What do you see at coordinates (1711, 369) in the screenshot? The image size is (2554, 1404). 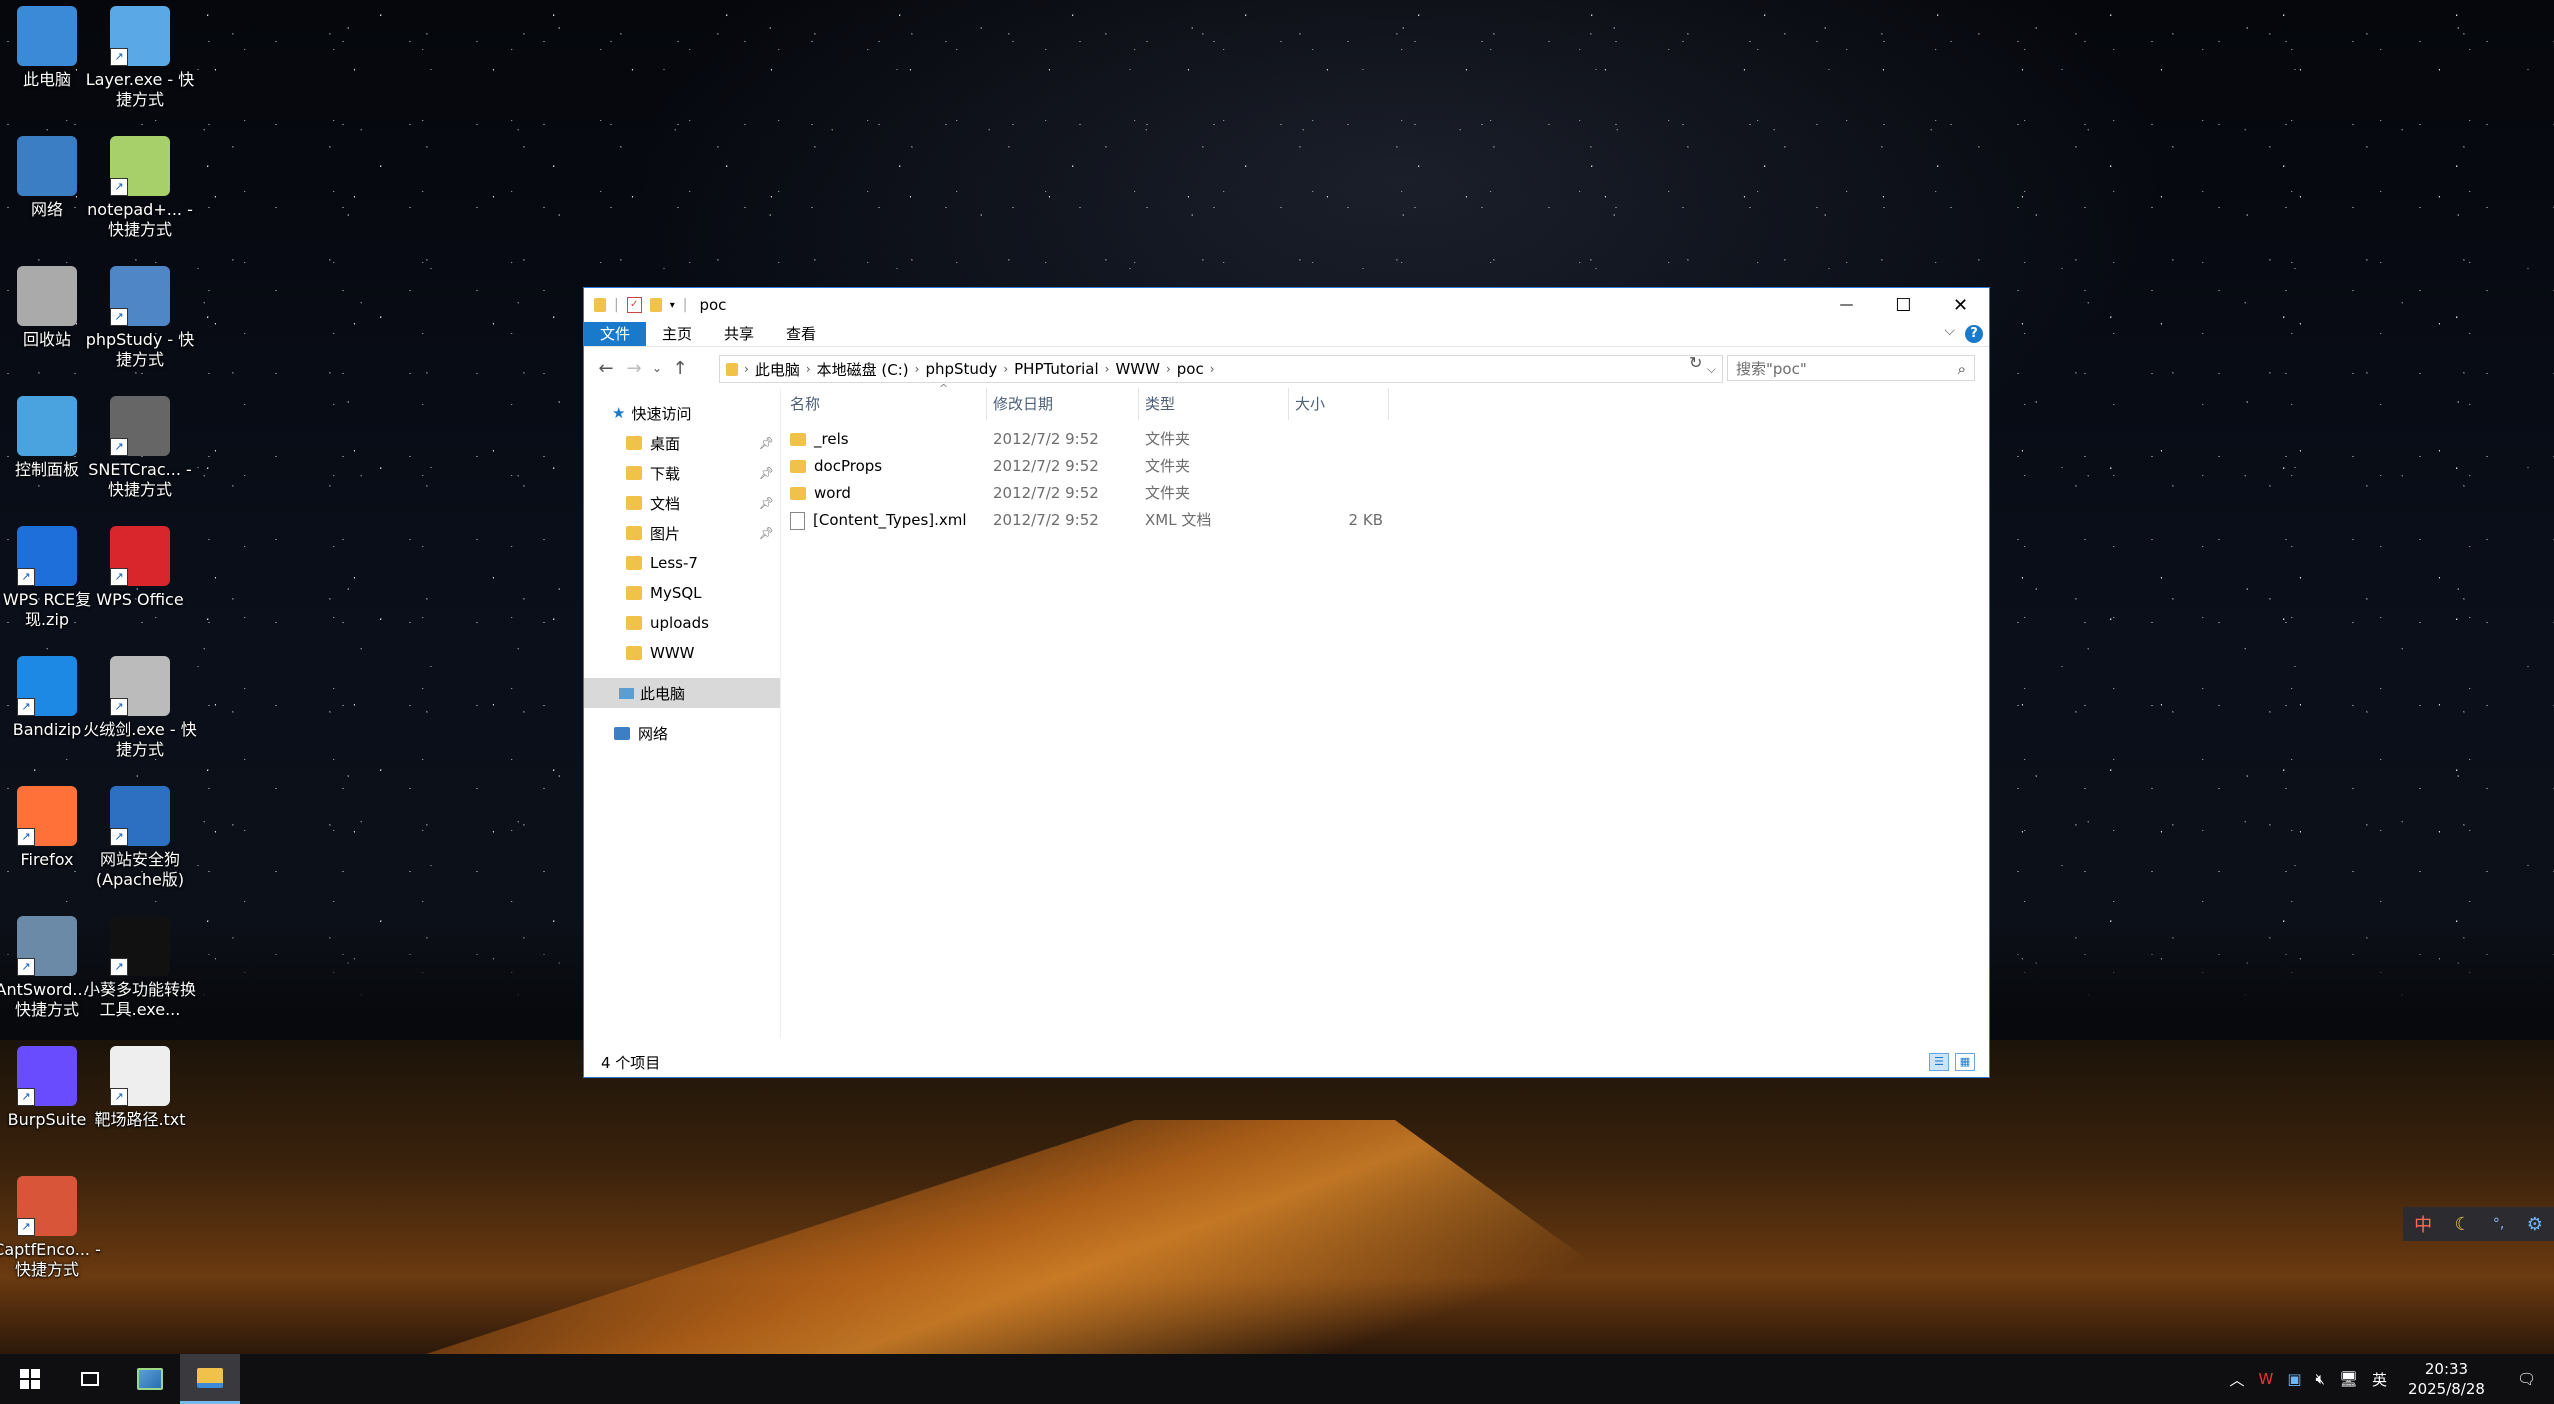 I see `address-dropdown-icon: ⌵` at bounding box center [1711, 369].